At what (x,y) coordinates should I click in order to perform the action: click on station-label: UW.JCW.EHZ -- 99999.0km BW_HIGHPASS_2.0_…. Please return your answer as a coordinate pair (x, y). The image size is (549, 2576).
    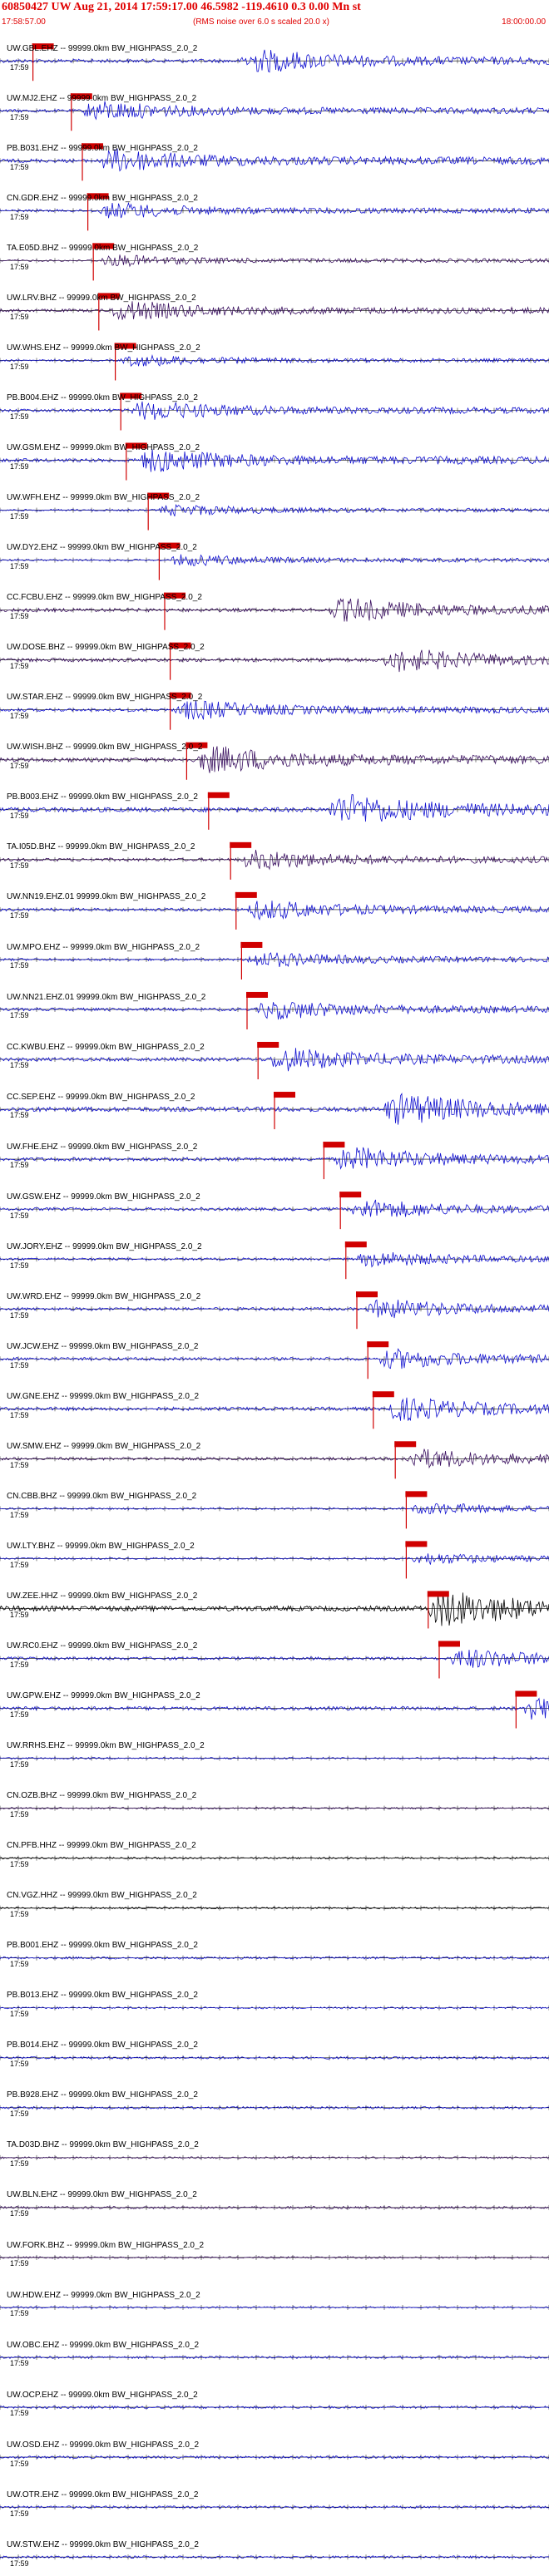
    Looking at the image, I should click on (103, 1346).